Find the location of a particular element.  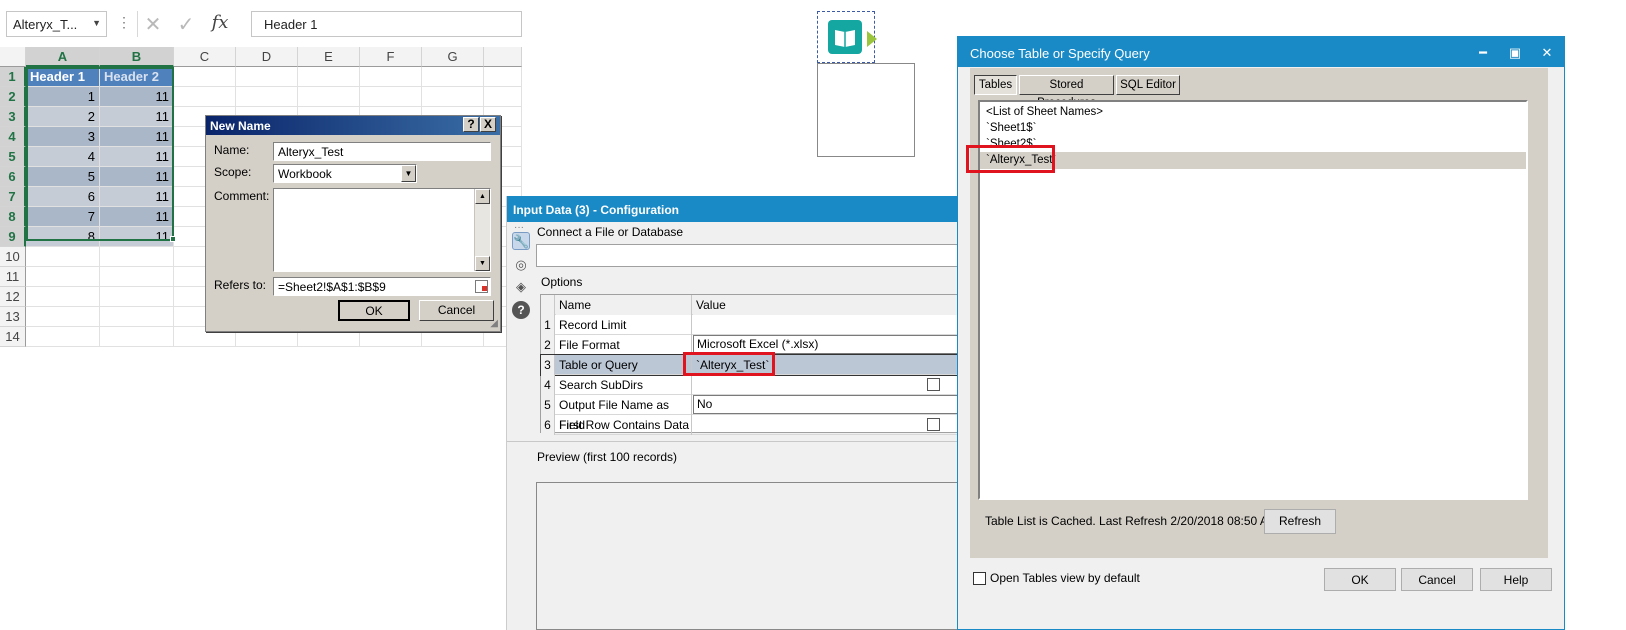

row-header: 10 is located at coordinates (13, 257).